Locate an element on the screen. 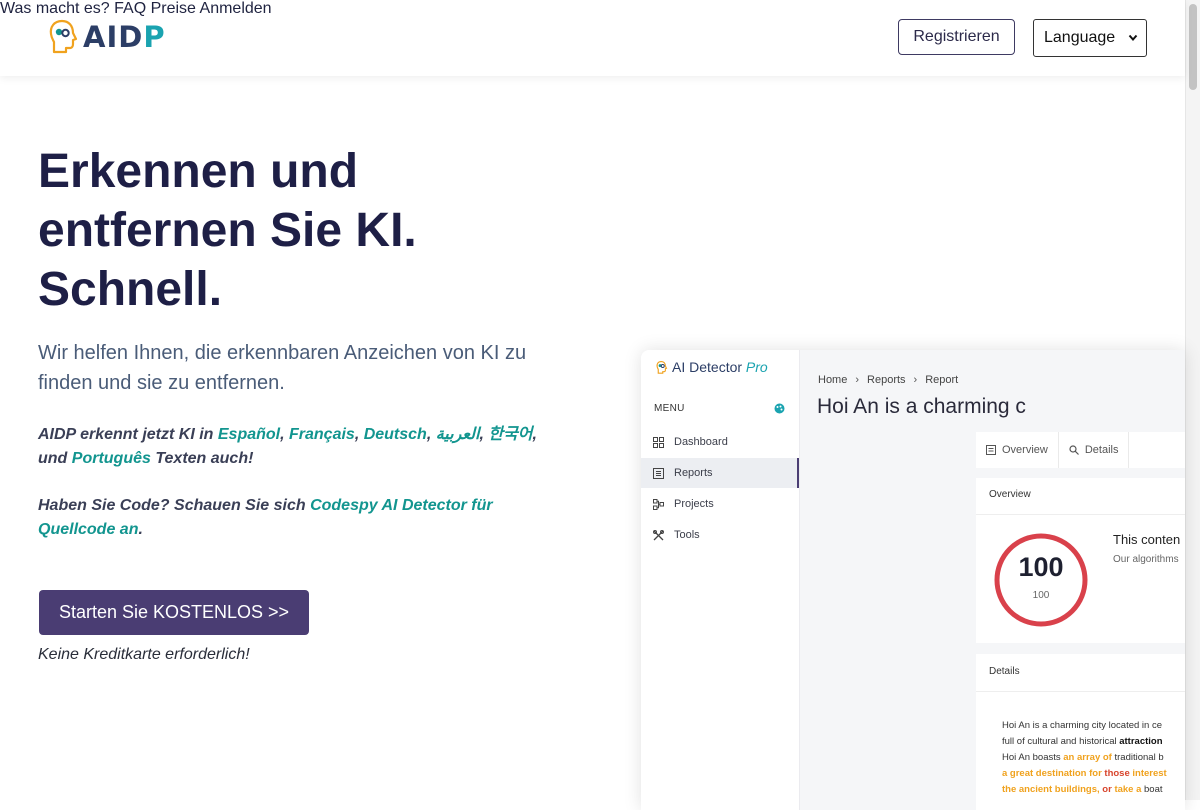  preview-breadcrumb: Home › Reports › Report is located at coordinates (888, 380).